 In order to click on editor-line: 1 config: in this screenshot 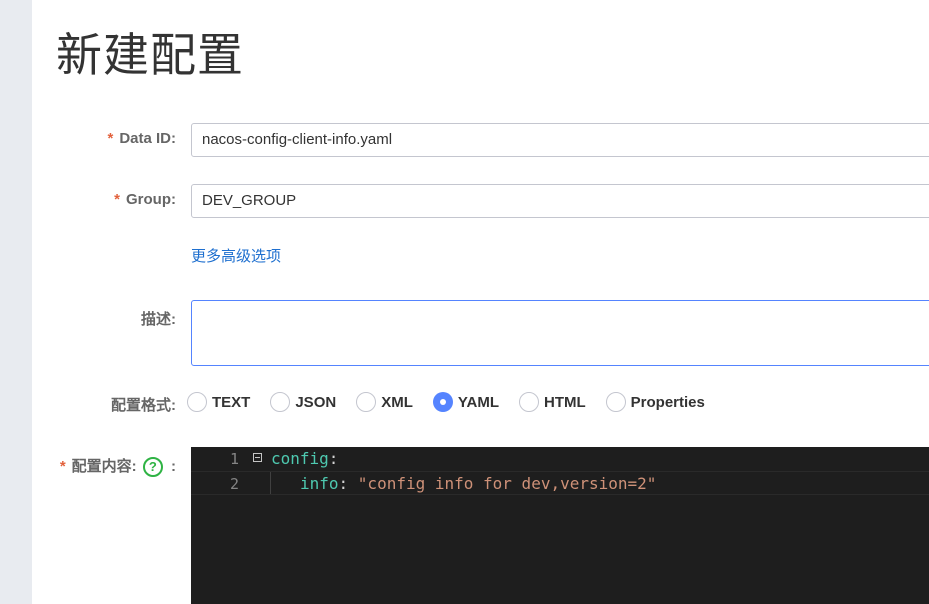, I will do `click(560, 459)`.